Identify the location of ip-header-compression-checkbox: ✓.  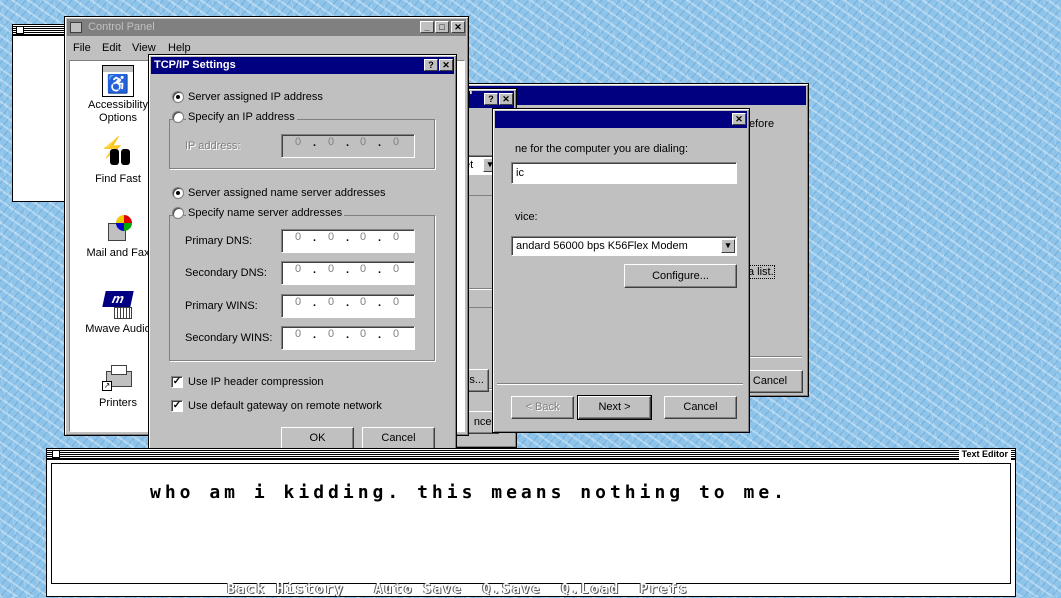
(177, 382).